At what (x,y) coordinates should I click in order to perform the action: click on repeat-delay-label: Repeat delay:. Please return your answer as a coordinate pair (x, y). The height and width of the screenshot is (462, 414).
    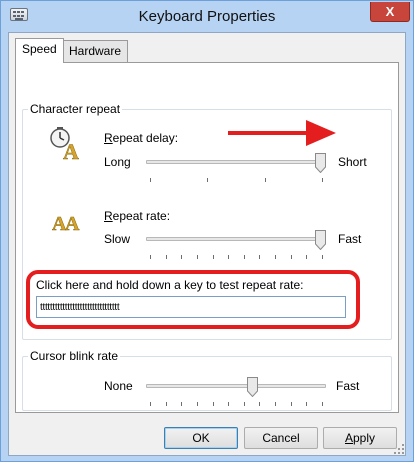
    Looking at the image, I should click on (141, 138).